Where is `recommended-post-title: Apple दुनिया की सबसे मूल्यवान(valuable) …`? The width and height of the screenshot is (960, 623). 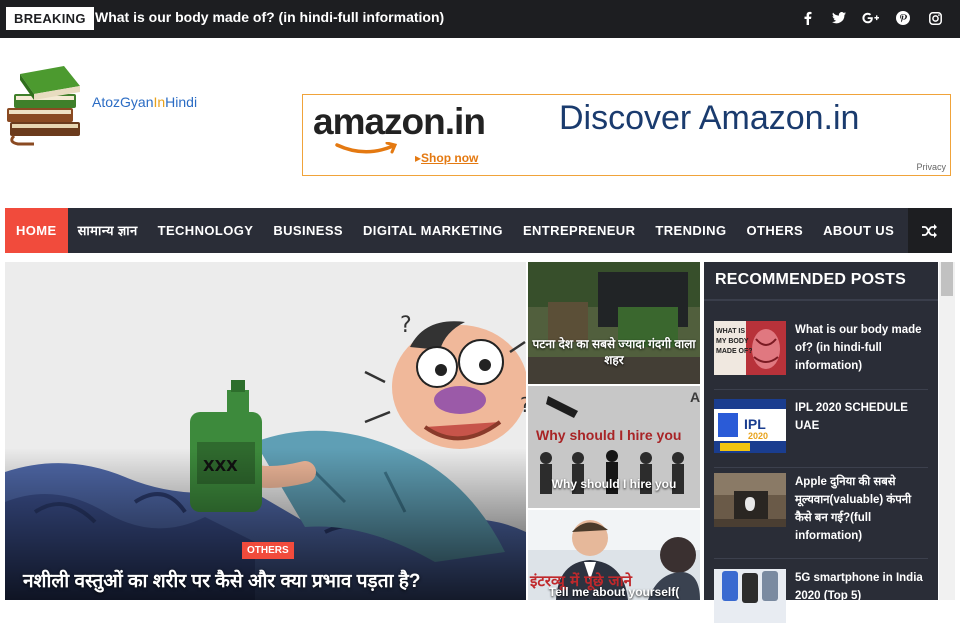
recommended-post-title: Apple दुनिया की सबसे मूल्यवान(valuable) … is located at coordinates (861, 509).